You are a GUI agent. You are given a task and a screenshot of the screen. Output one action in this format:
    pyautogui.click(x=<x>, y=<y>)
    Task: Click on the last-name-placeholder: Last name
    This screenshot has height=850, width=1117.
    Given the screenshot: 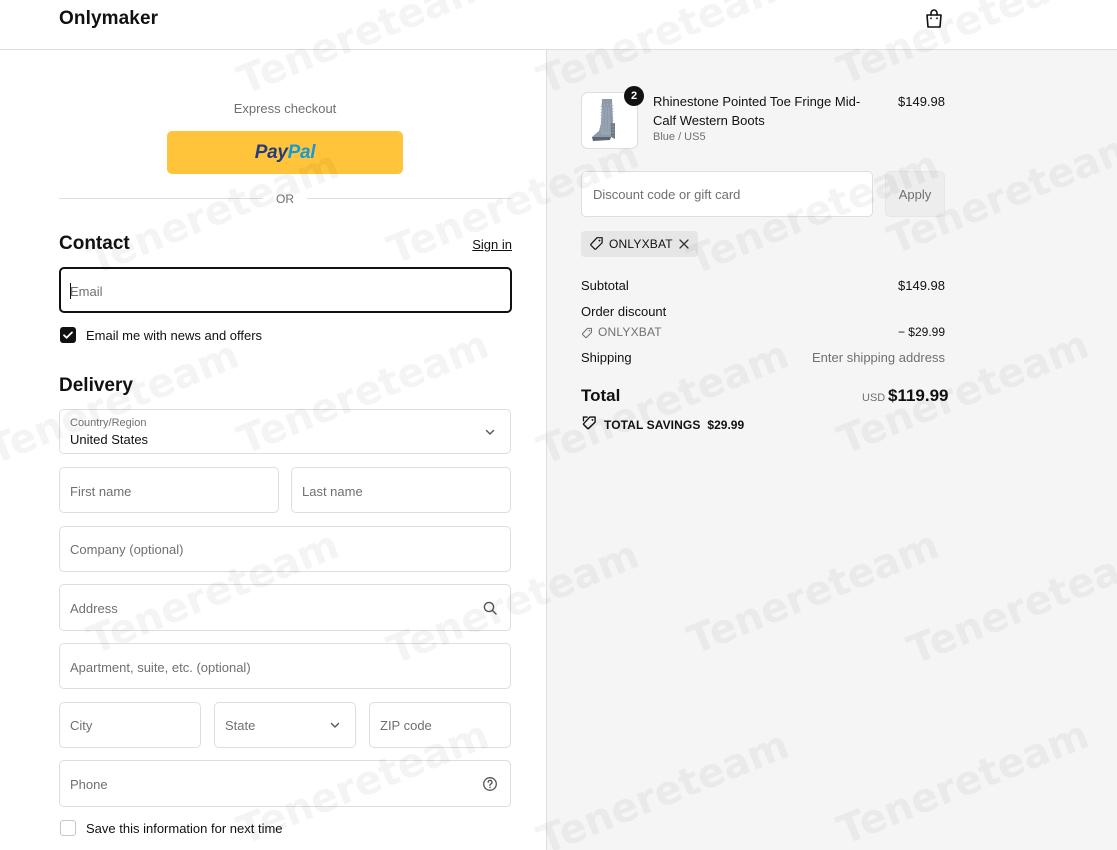 What is the action you would take?
    pyautogui.click(x=332, y=491)
    